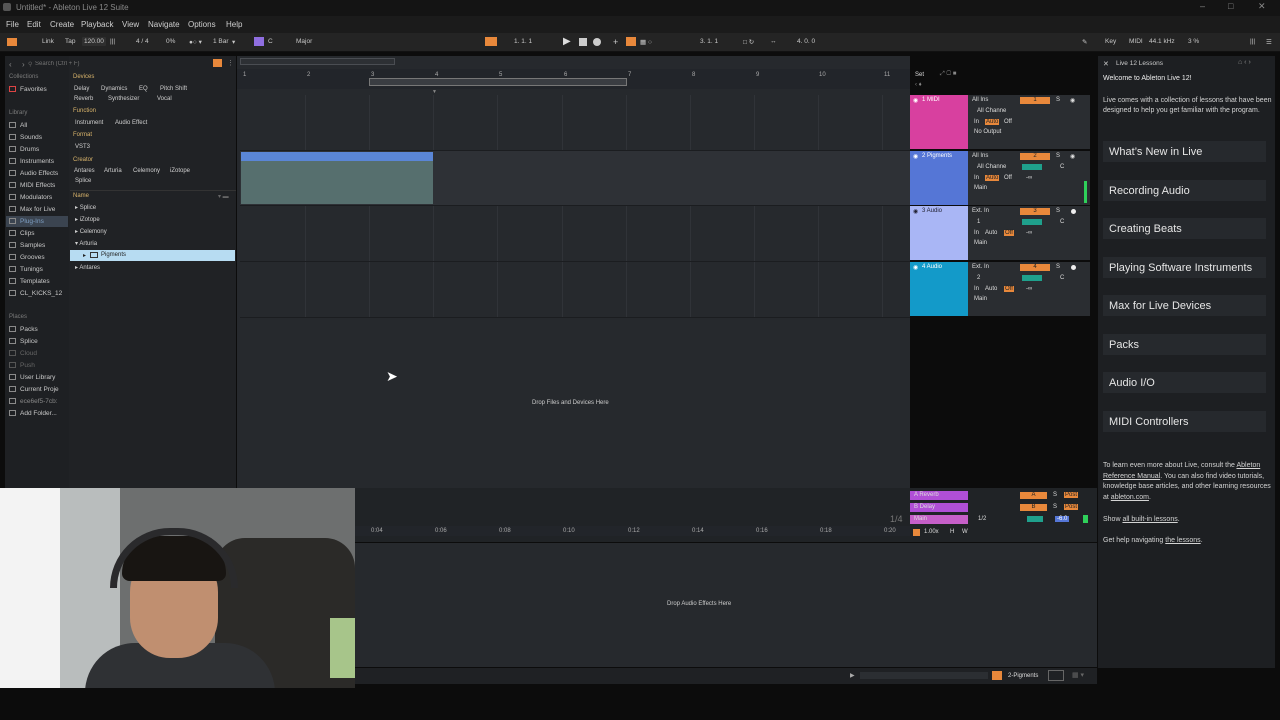  What do you see at coordinates (773, 41) in the screenshot?
I see `punch-icon: ↔` at bounding box center [773, 41].